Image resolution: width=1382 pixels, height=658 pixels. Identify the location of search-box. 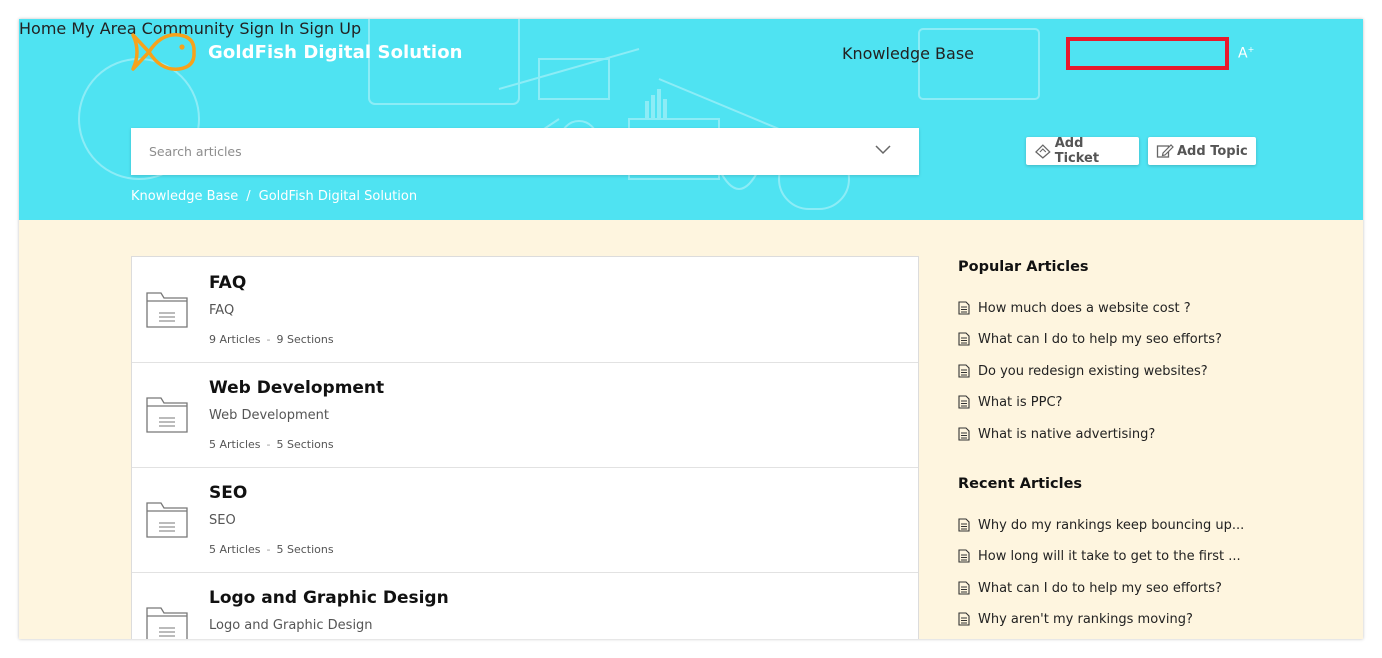
(525, 151).